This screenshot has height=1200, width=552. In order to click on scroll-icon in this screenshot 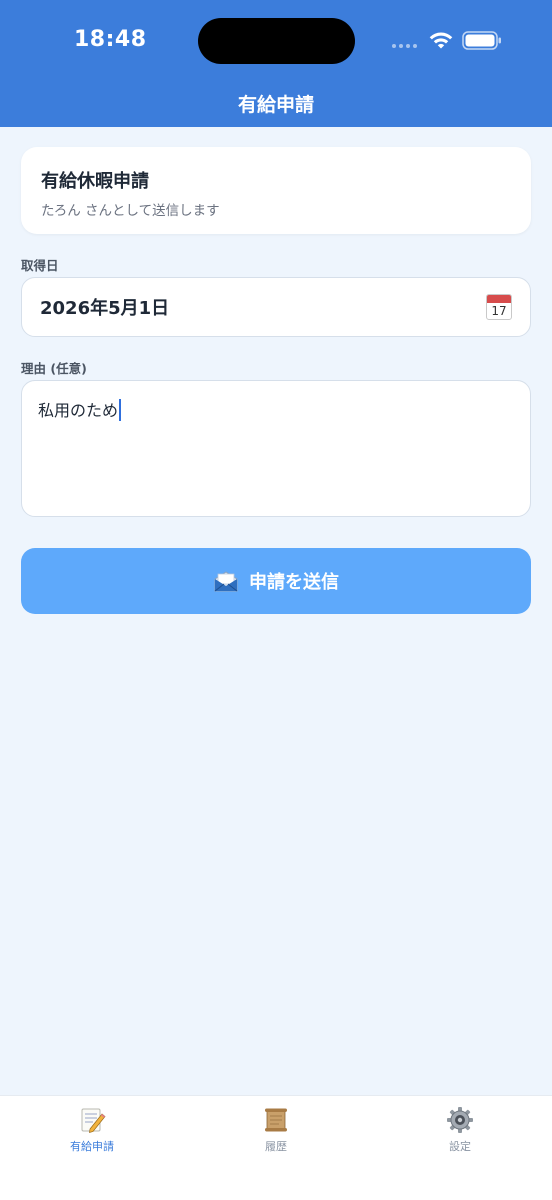, I will do `click(276, 1120)`.